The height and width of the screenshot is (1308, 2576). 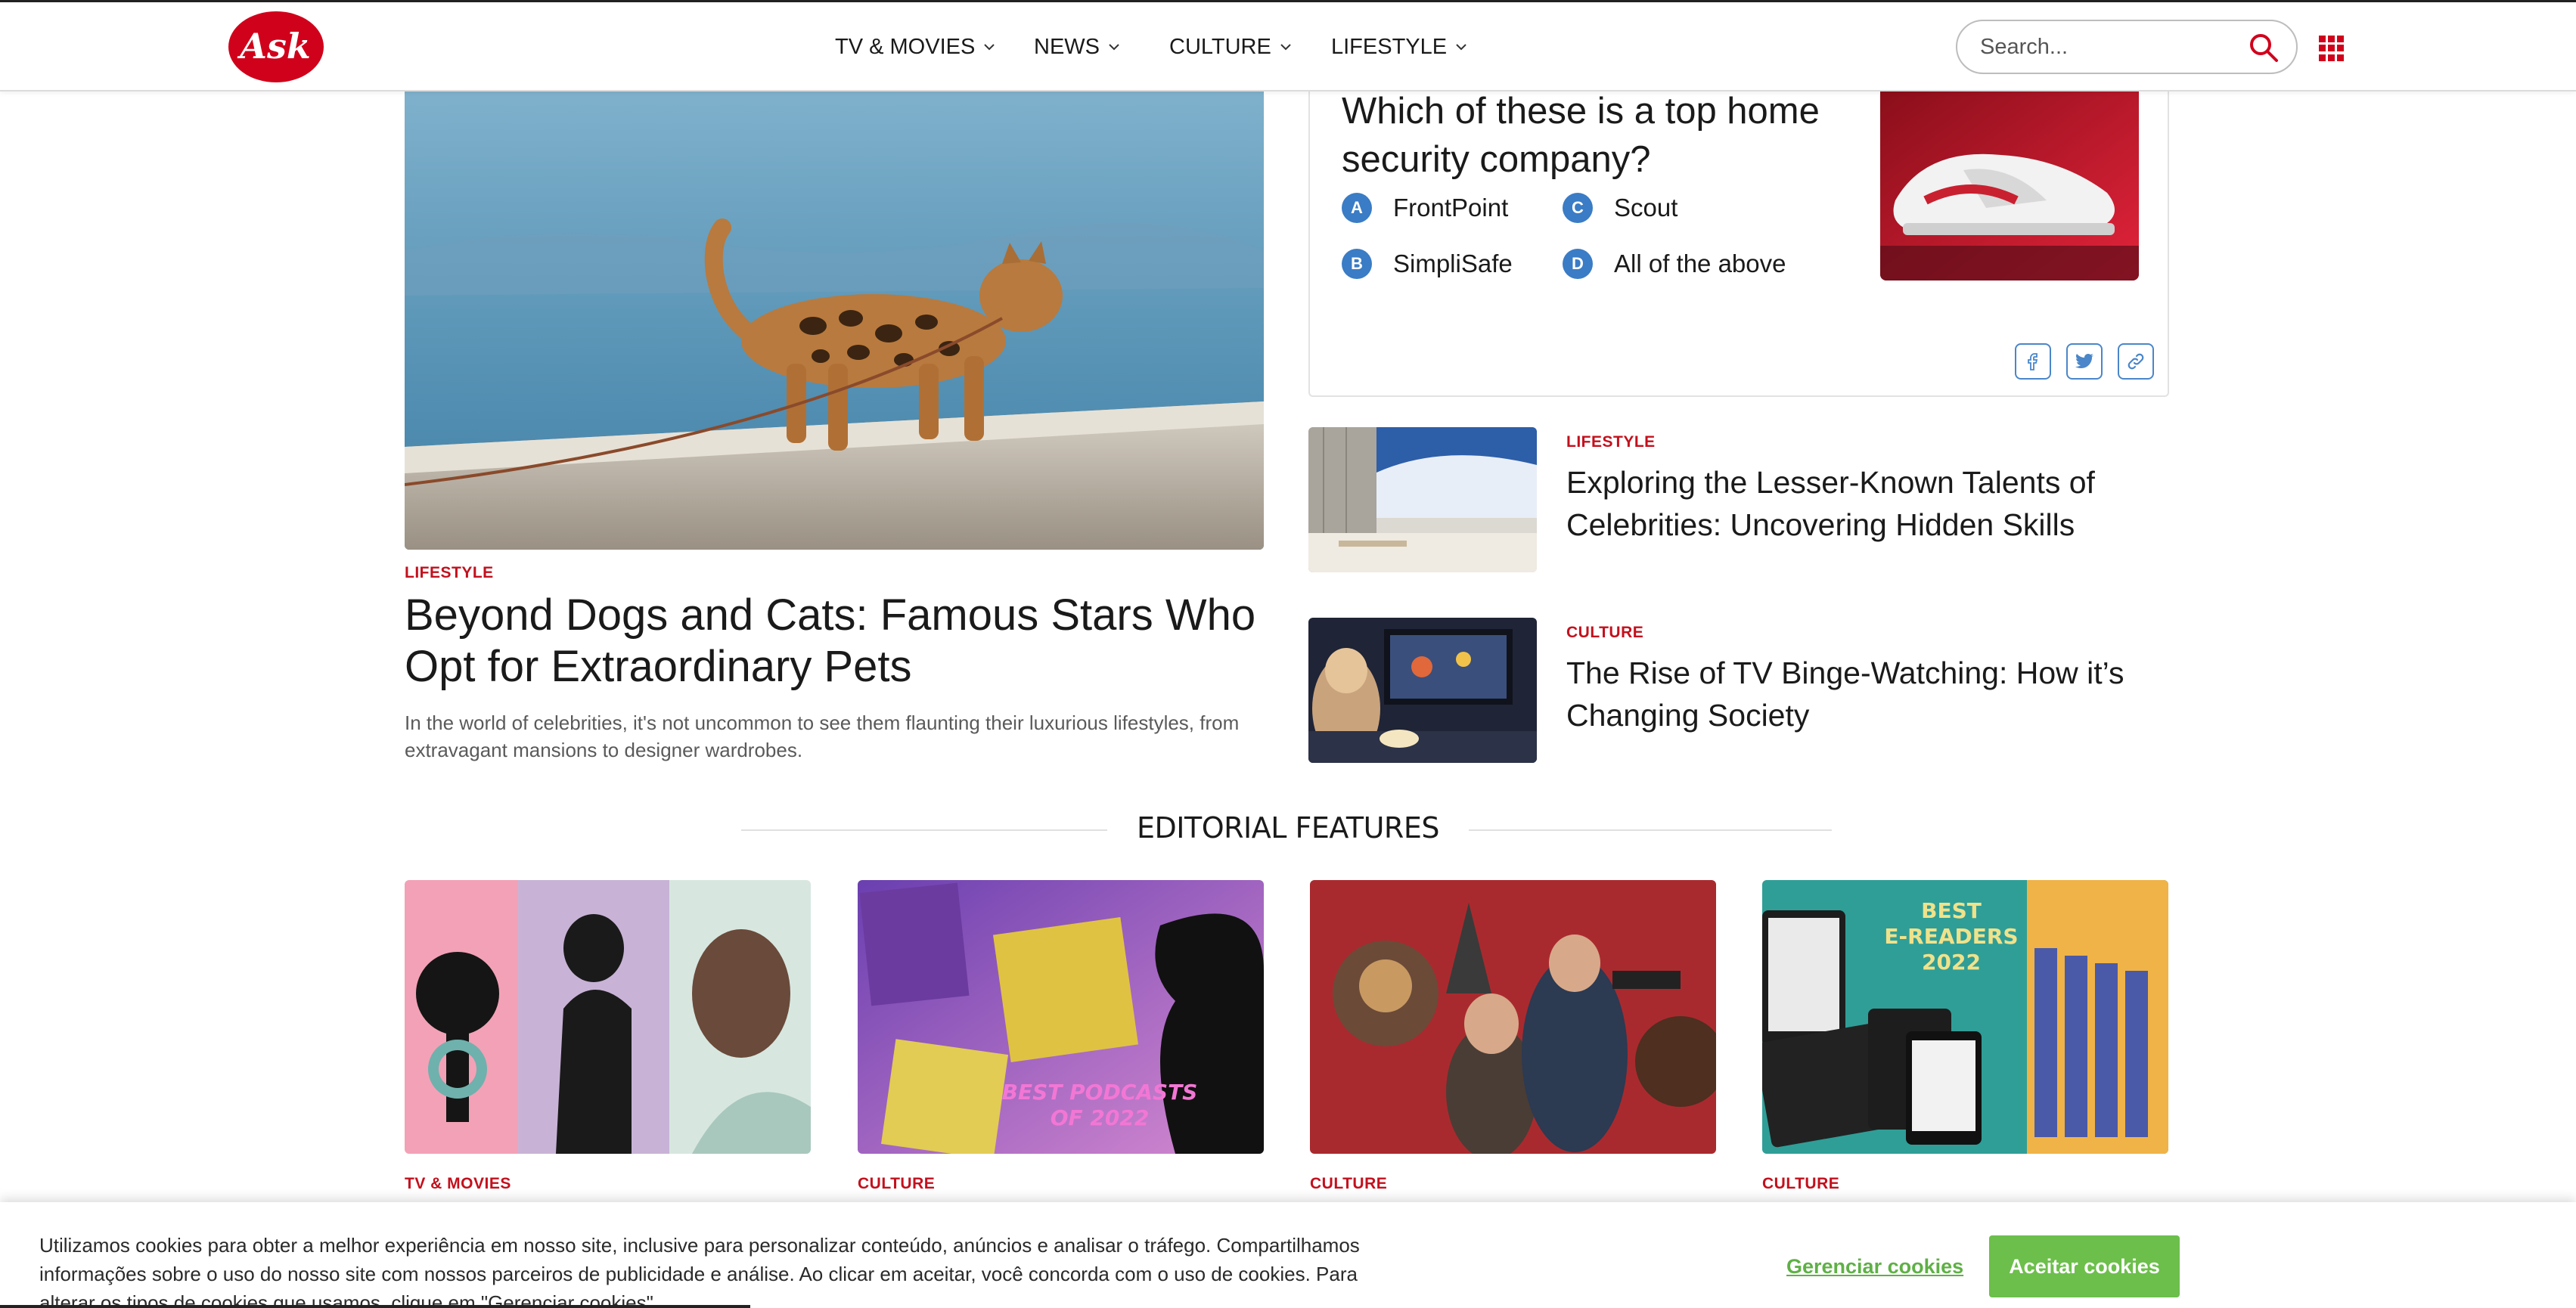 I want to click on twitter-share-button, so click(x=2084, y=361).